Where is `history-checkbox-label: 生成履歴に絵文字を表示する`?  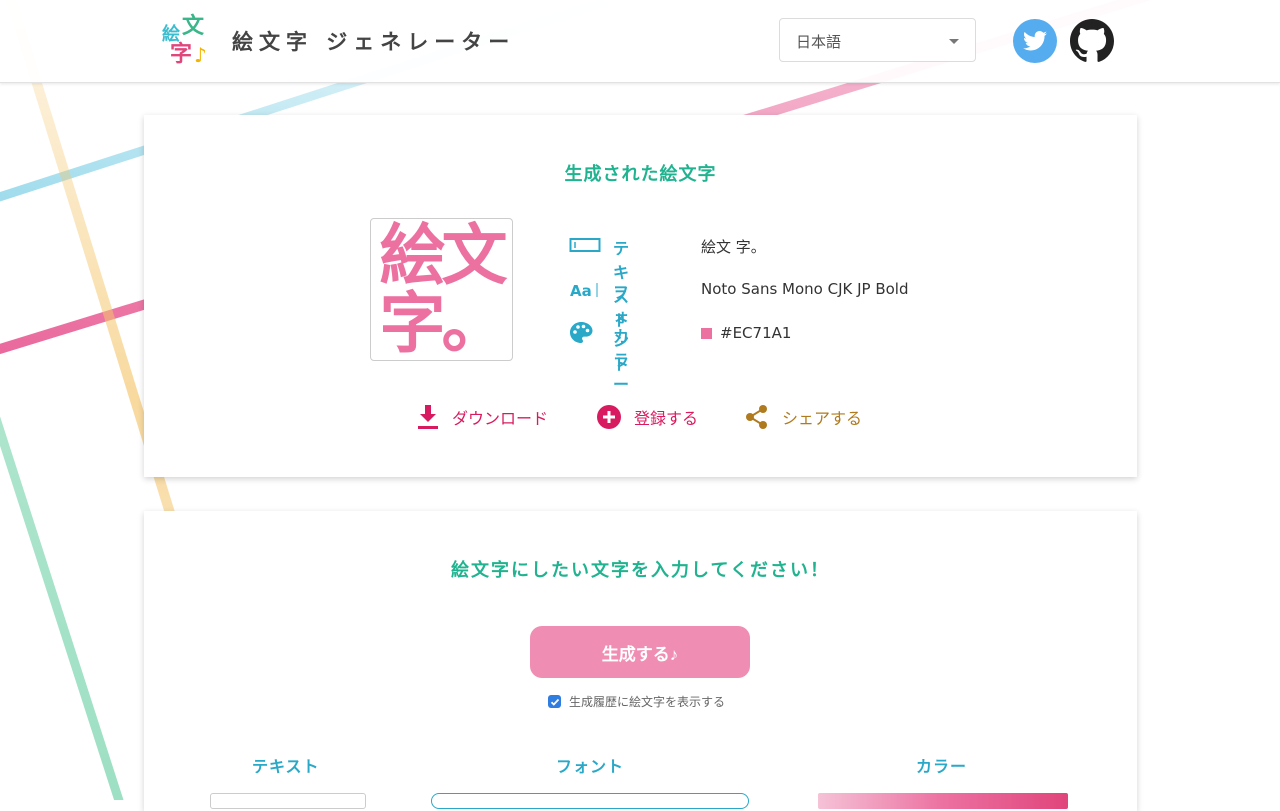
history-checkbox-label: 生成履歴に絵文字を表示する is located at coordinates (647, 702).